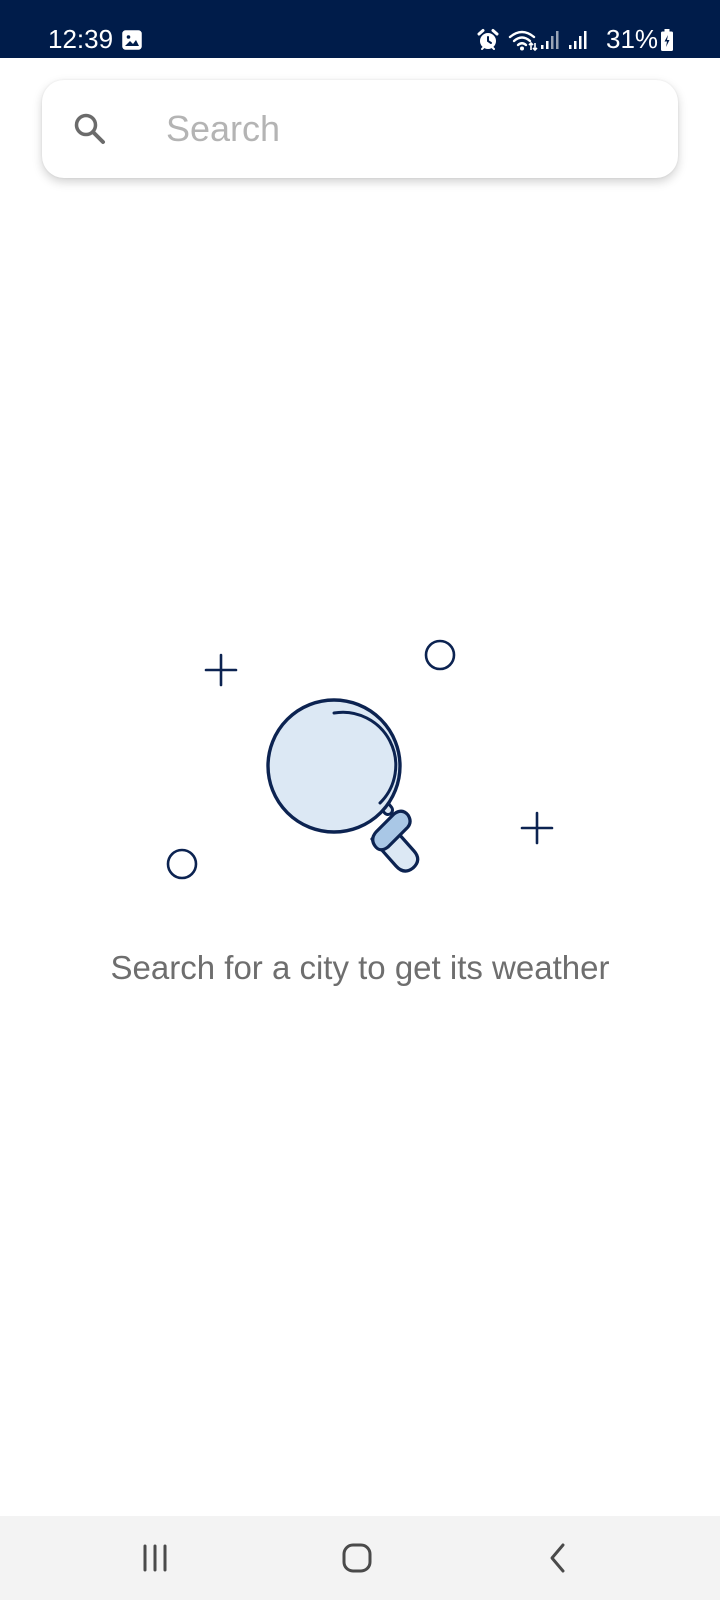  I want to click on magnifying-glass-icon, so click(343, 785).